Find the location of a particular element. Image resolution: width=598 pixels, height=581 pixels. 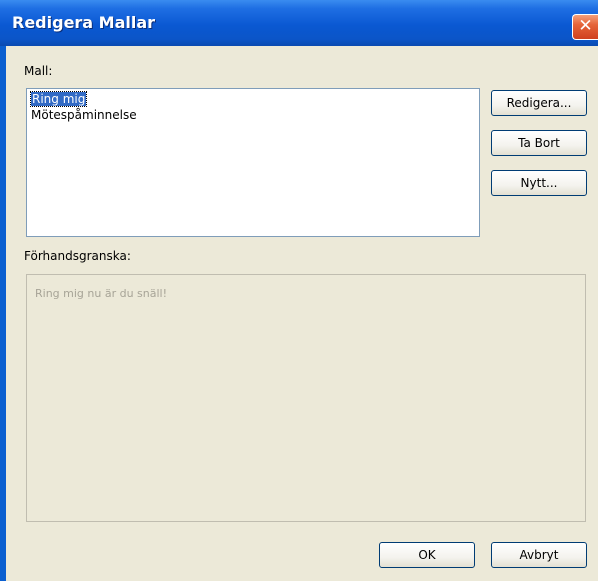

close-button: ✕ is located at coordinates (585, 27).